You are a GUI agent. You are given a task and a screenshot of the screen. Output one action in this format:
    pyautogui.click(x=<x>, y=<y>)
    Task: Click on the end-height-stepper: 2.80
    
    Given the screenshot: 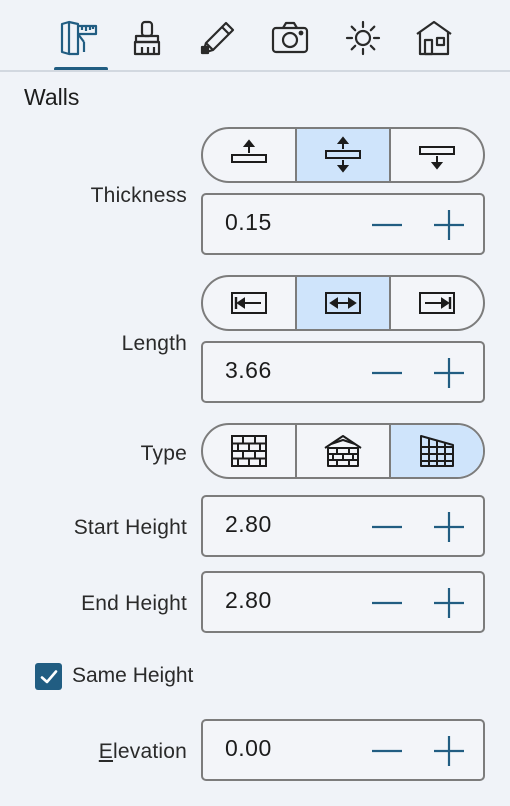 What is the action you would take?
    pyautogui.click(x=343, y=602)
    